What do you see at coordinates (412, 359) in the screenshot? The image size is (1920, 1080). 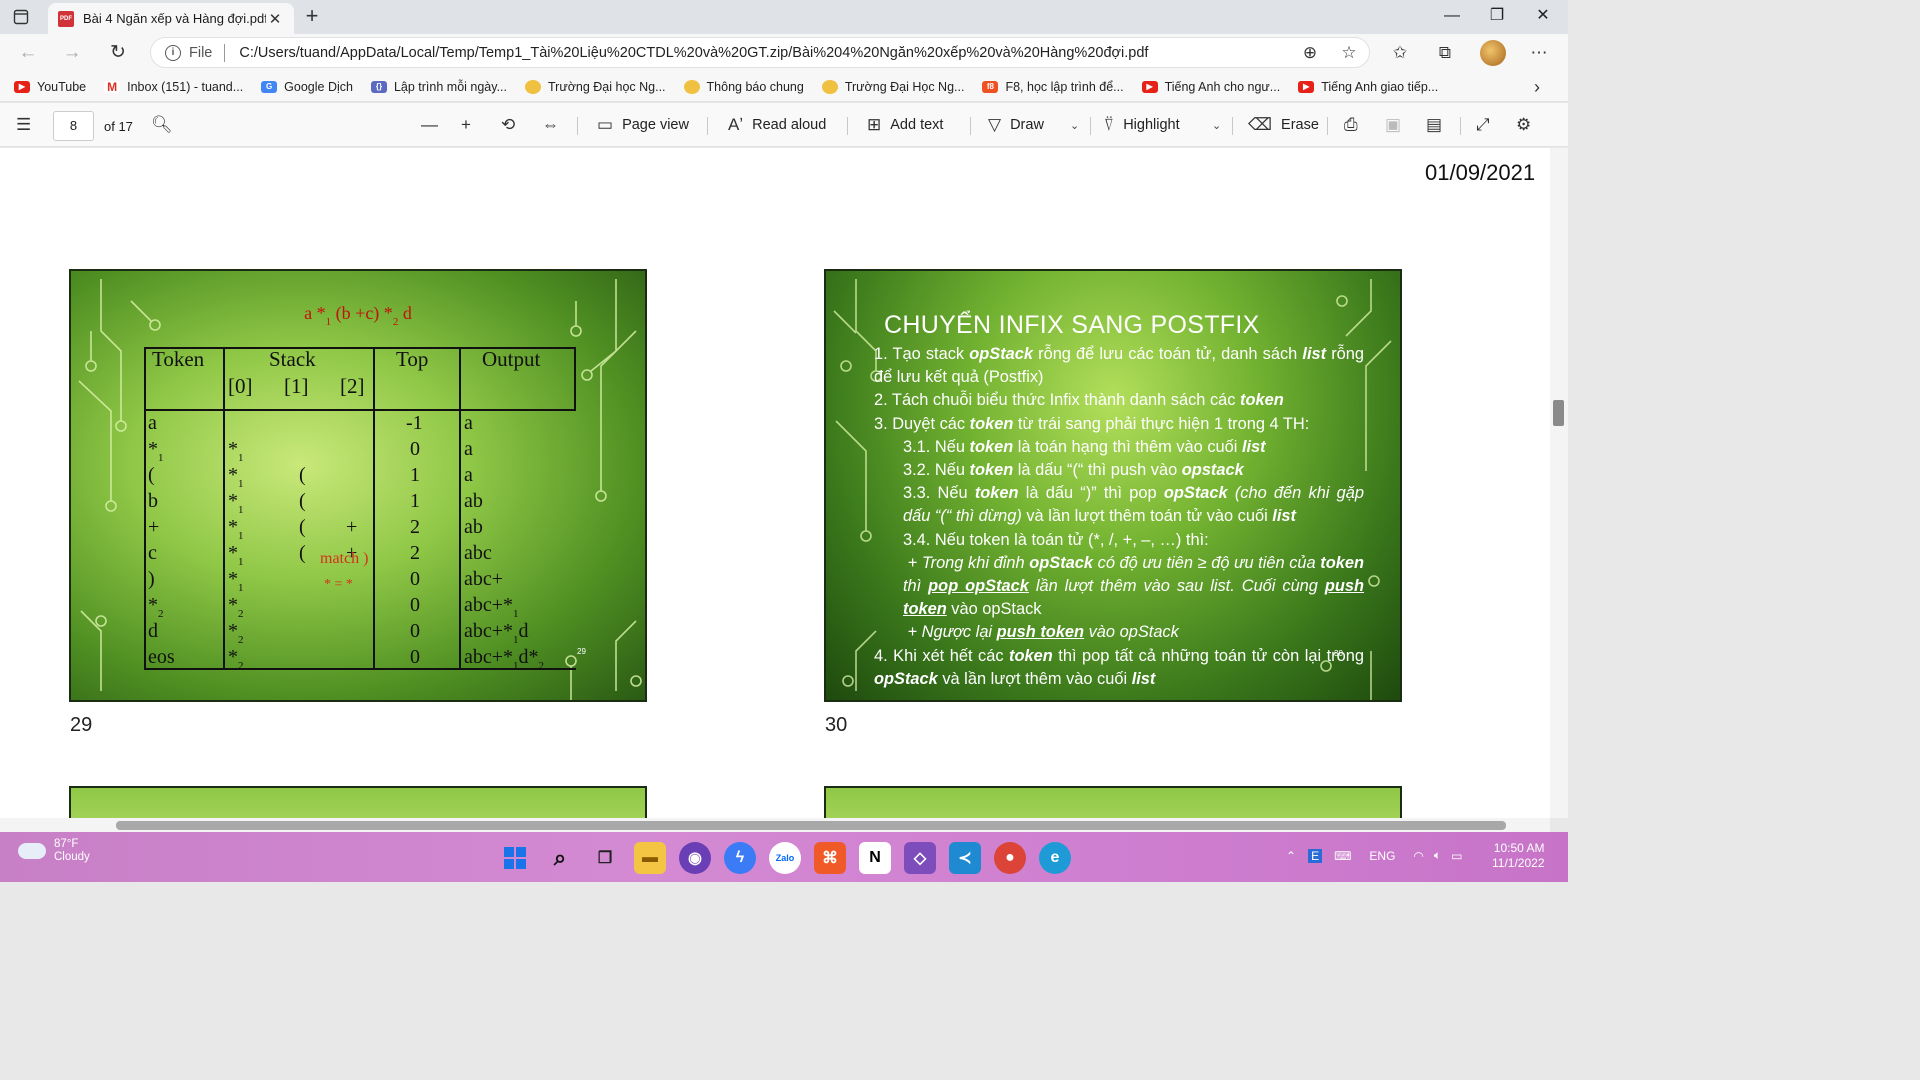 I see `header-top: Top` at bounding box center [412, 359].